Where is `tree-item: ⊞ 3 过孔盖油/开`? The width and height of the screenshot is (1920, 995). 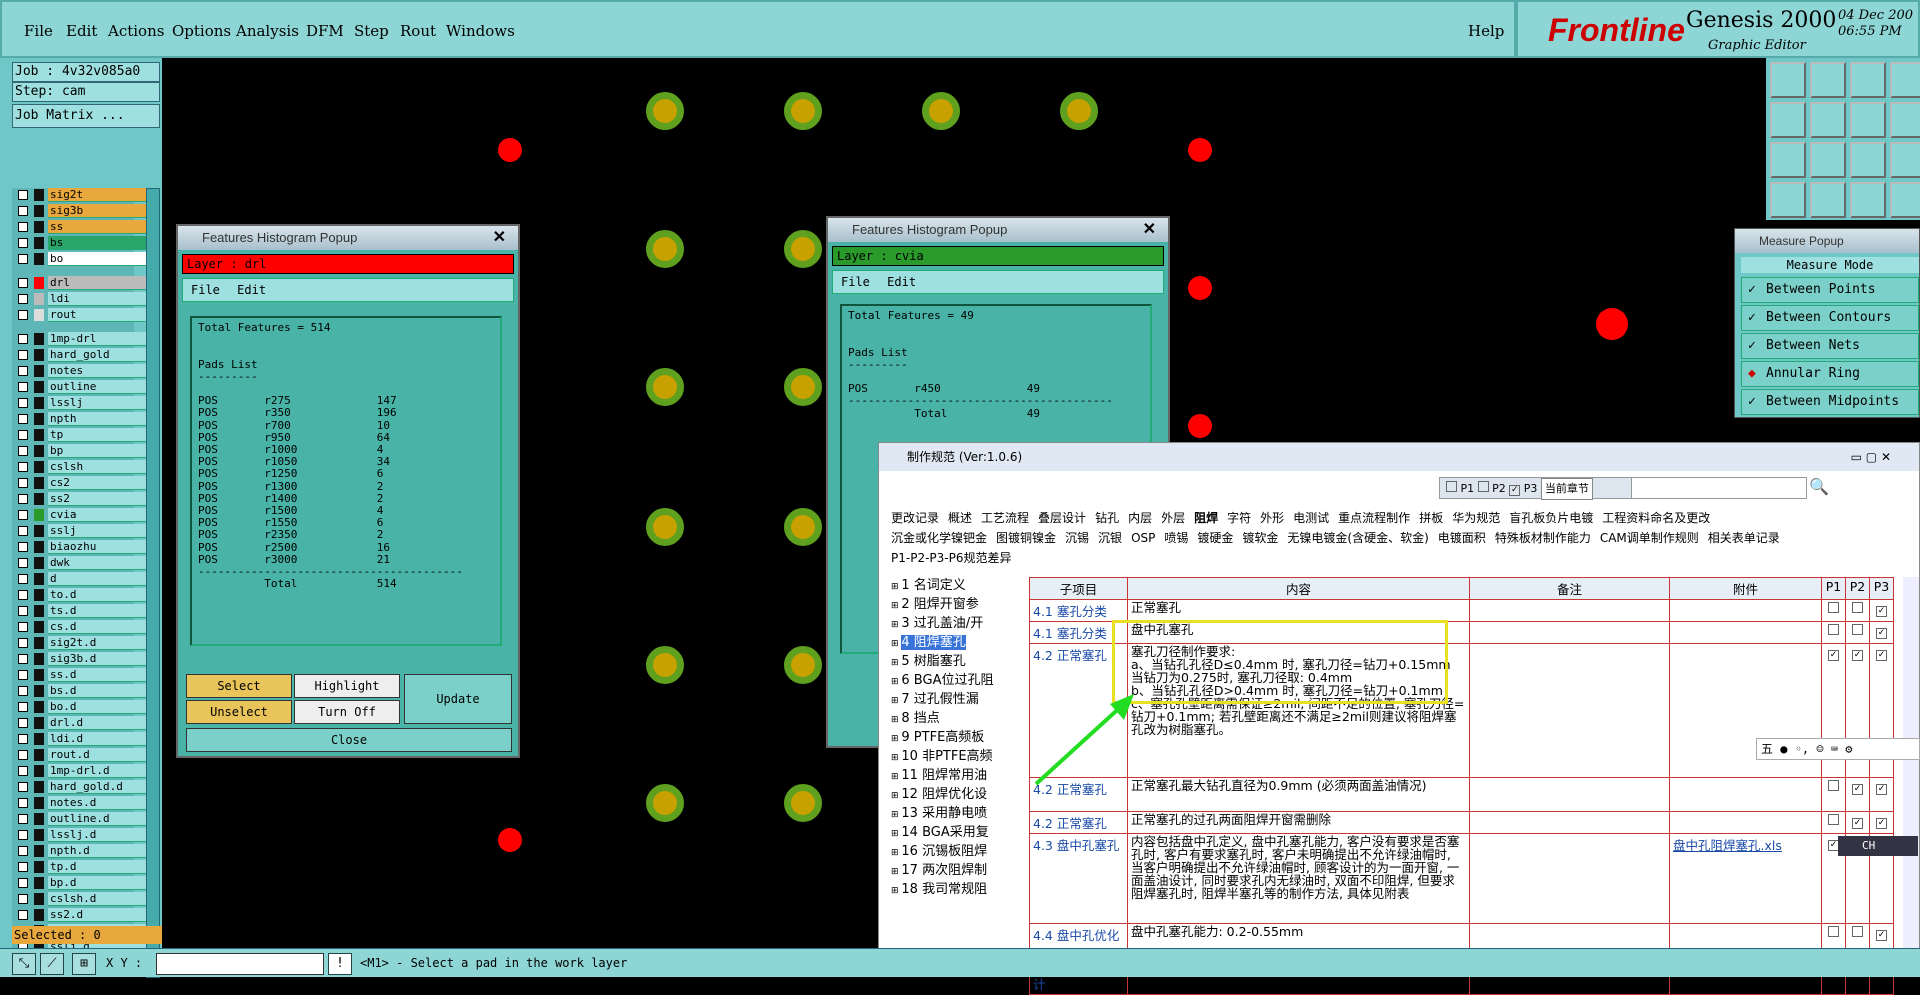 tree-item: ⊞ 3 过孔盖油/开 is located at coordinates (949, 624).